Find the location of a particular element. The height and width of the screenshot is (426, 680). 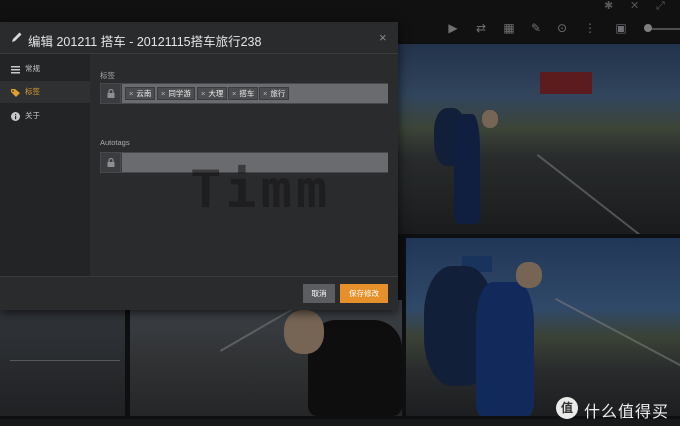

cancel-button: 取消 is located at coordinates (319, 293).